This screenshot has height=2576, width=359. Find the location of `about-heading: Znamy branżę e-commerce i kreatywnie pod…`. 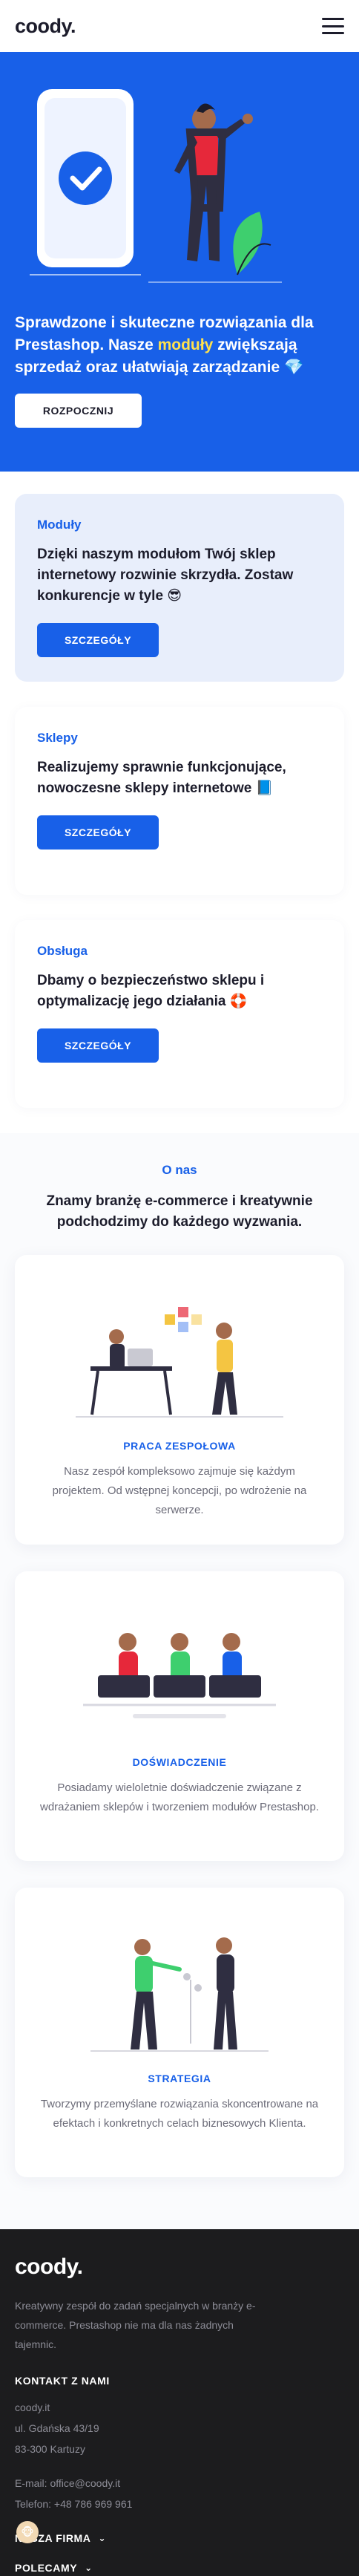

about-heading: Znamy branżę e-commerce i kreatywnie pod… is located at coordinates (179, 1211).